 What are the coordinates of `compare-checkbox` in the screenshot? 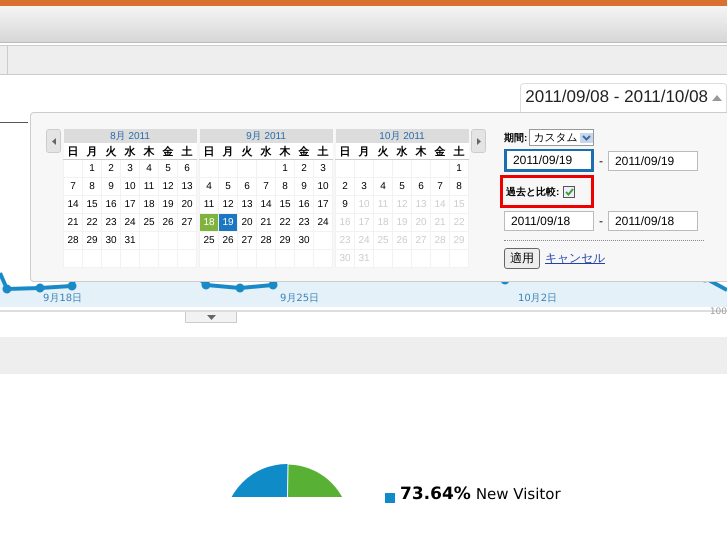 It's located at (569, 192).